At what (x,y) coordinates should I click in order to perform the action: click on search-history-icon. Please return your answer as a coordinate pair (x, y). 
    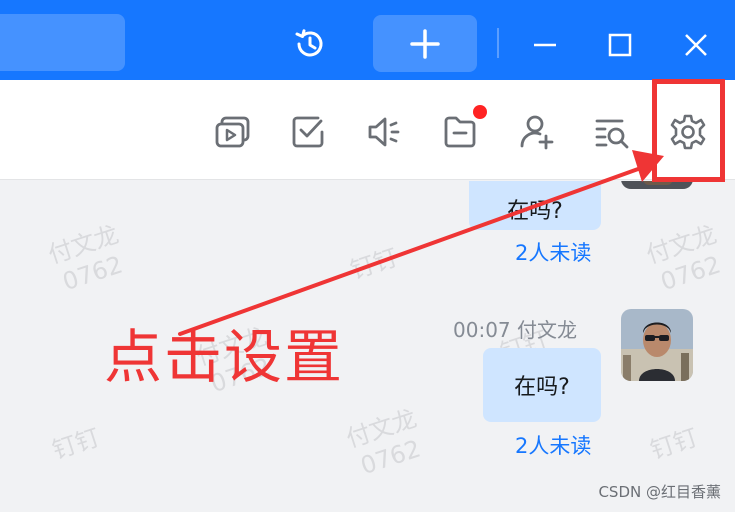
    Looking at the image, I should click on (612, 134).